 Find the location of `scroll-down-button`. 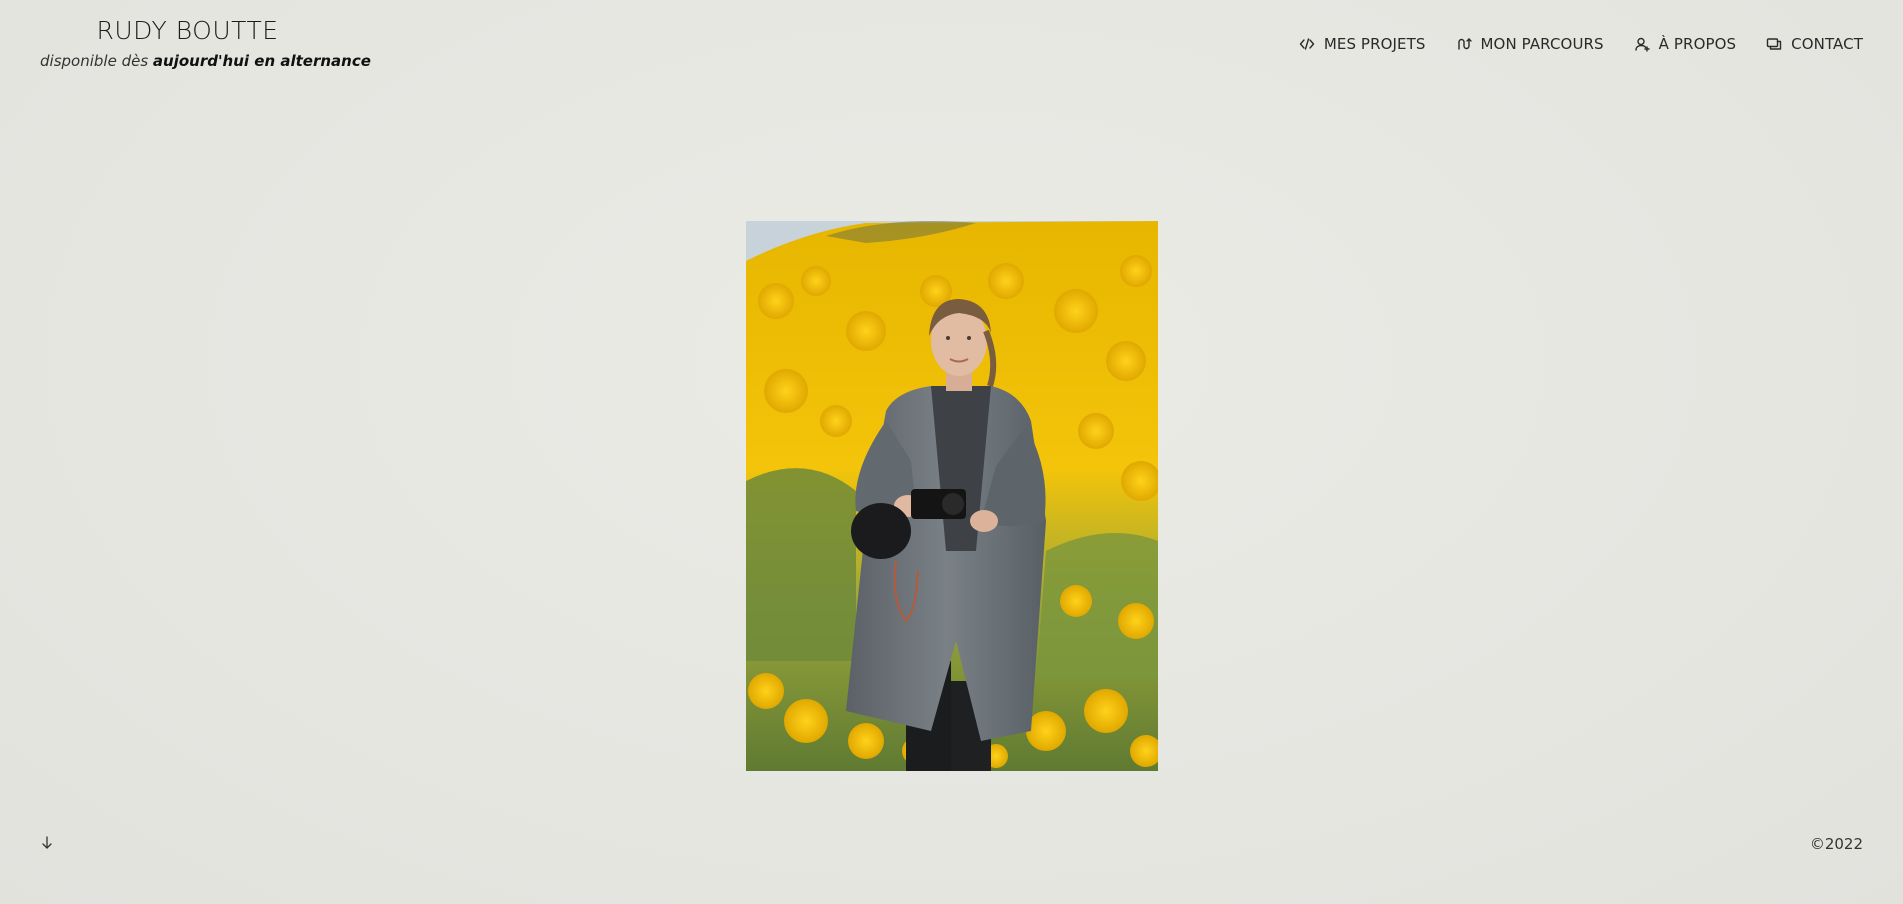

scroll-down-button is located at coordinates (47, 843).